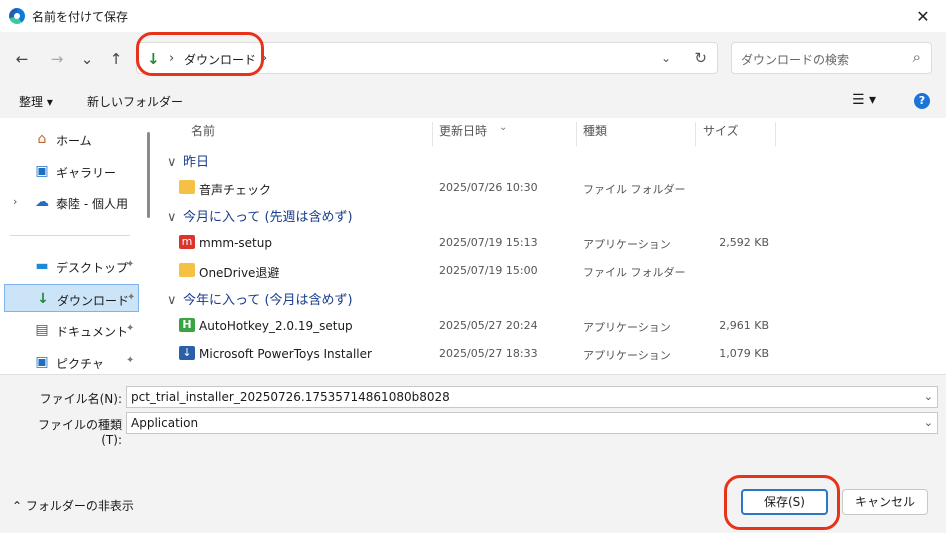 The image size is (946, 533). What do you see at coordinates (550, 132) in the screenshot?
I see `column-headers: 名前 更新日時 ⌄ 種類 サイズ` at bounding box center [550, 132].